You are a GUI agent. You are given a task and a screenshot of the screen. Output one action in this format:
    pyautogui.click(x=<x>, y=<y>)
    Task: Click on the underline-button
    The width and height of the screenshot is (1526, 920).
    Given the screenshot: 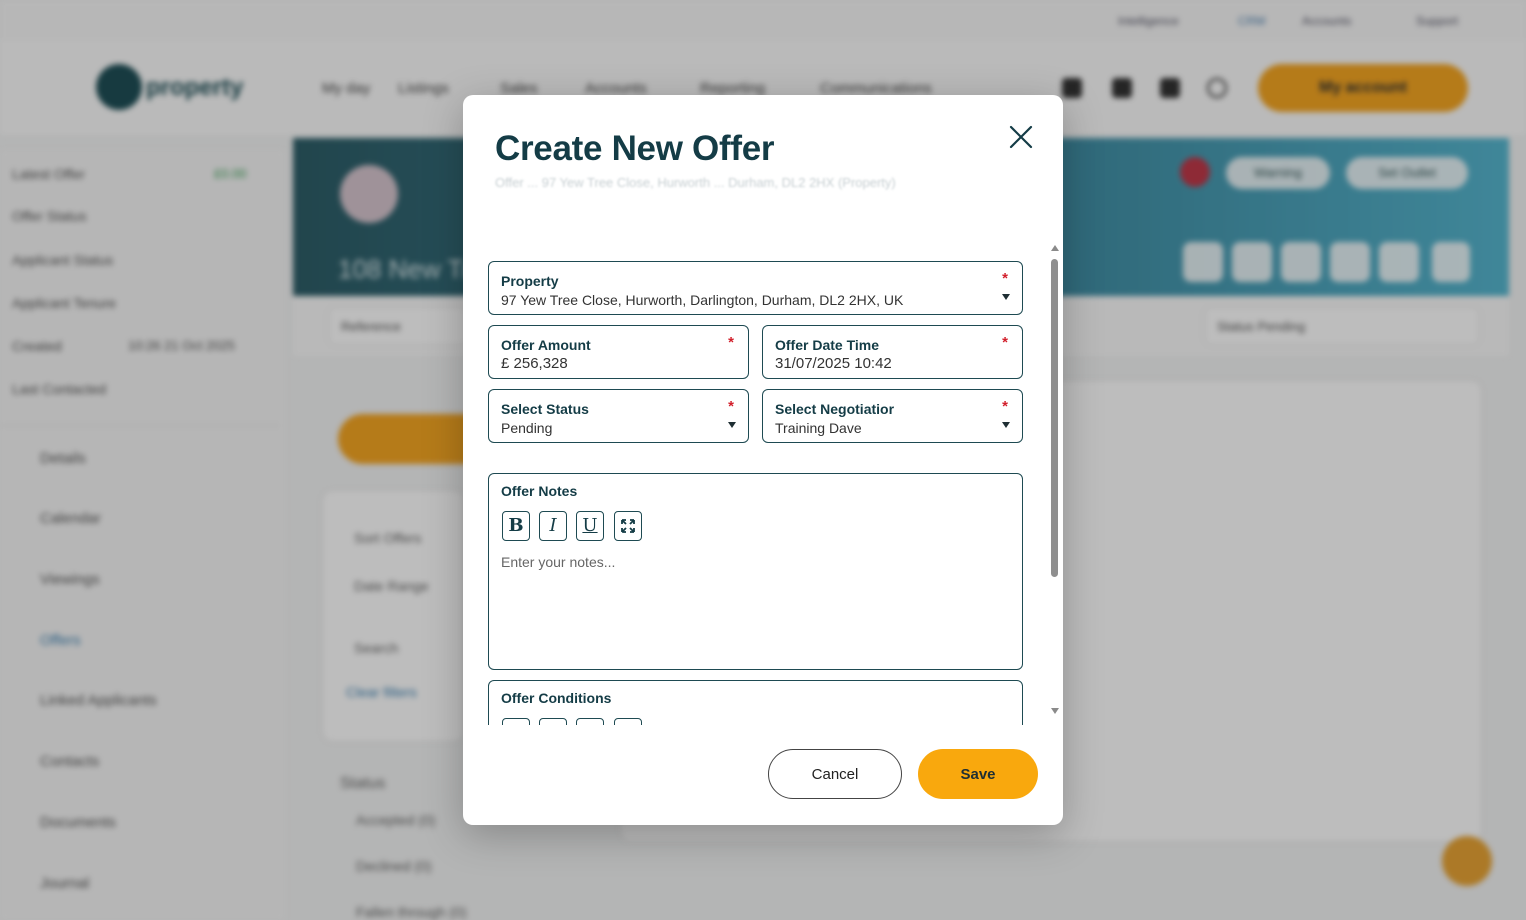 What is the action you would take?
    pyautogui.click(x=590, y=721)
    